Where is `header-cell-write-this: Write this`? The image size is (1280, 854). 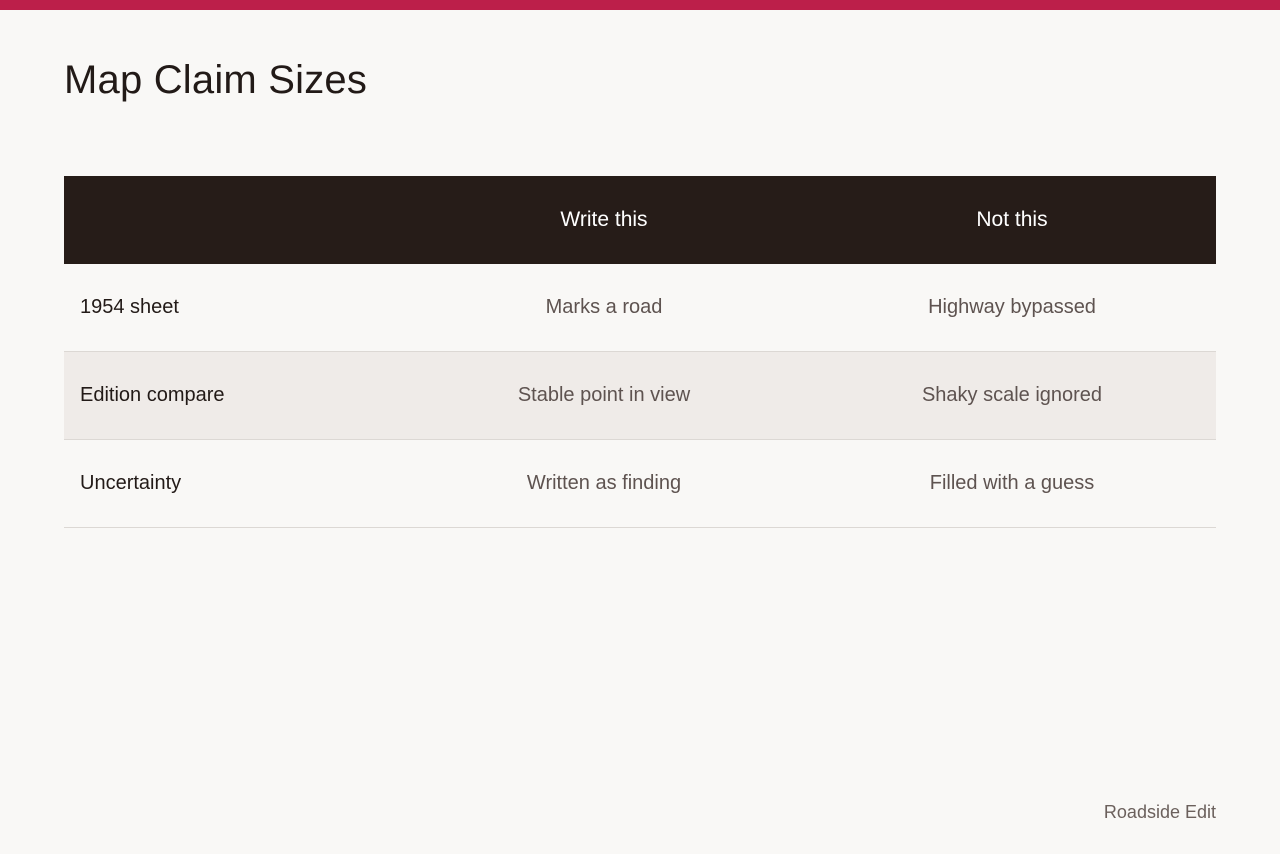 header-cell-write-this: Write this is located at coordinates (604, 220).